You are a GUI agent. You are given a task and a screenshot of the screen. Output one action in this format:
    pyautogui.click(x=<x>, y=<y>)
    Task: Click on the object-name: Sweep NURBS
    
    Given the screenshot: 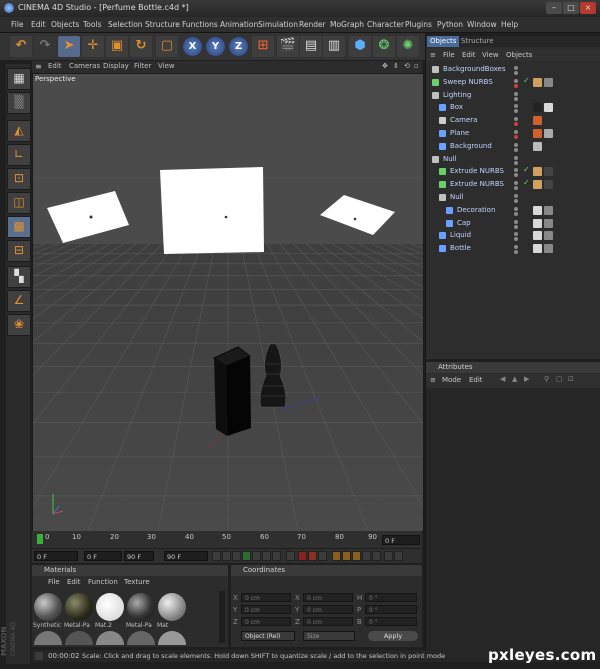 What is the action you would take?
    pyautogui.click(x=468, y=82)
    